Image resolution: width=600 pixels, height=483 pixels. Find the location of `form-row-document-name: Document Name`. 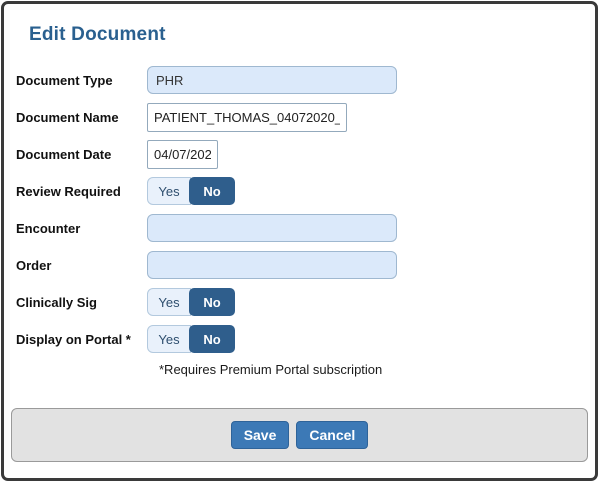

form-row-document-name: Document Name is located at coordinates (305, 117).